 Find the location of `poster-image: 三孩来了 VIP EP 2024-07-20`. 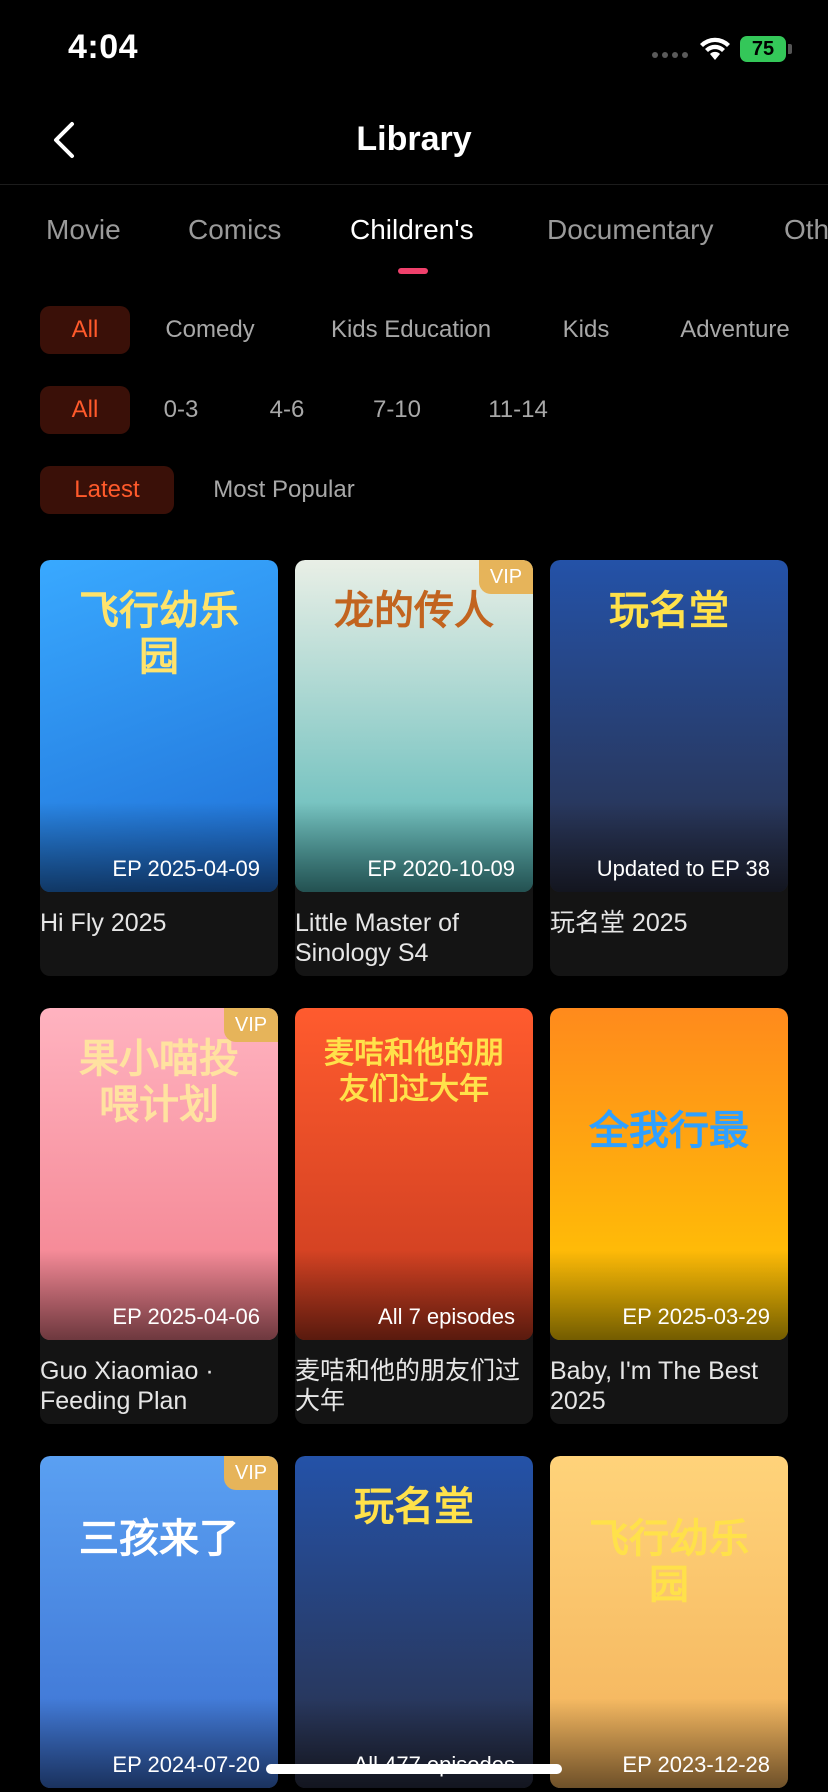

poster-image: 三孩来了 VIP EP 2024-07-20 is located at coordinates (159, 1622).